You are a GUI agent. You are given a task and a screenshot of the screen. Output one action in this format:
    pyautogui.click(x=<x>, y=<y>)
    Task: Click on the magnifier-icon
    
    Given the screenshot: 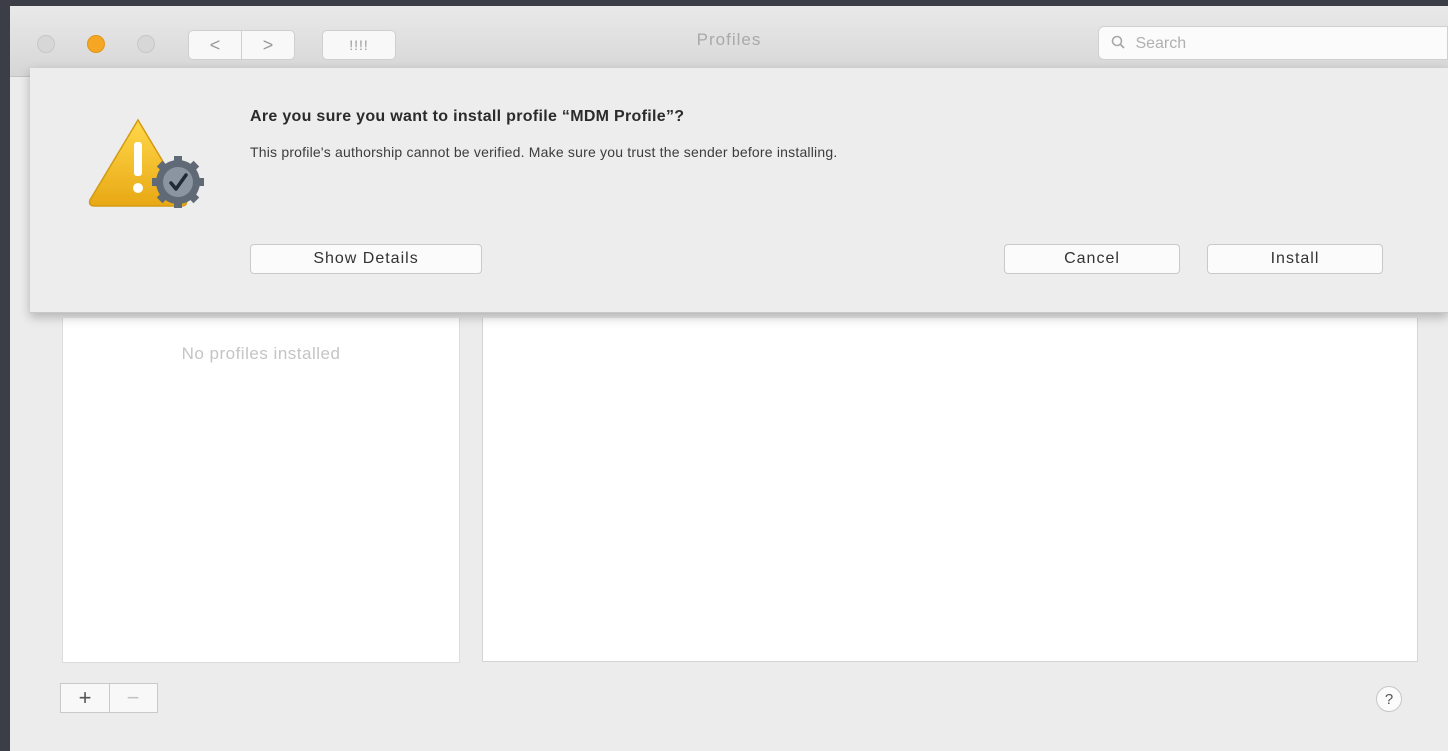 What is the action you would take?
    pyautogui.click(x=1120, y=43)
    